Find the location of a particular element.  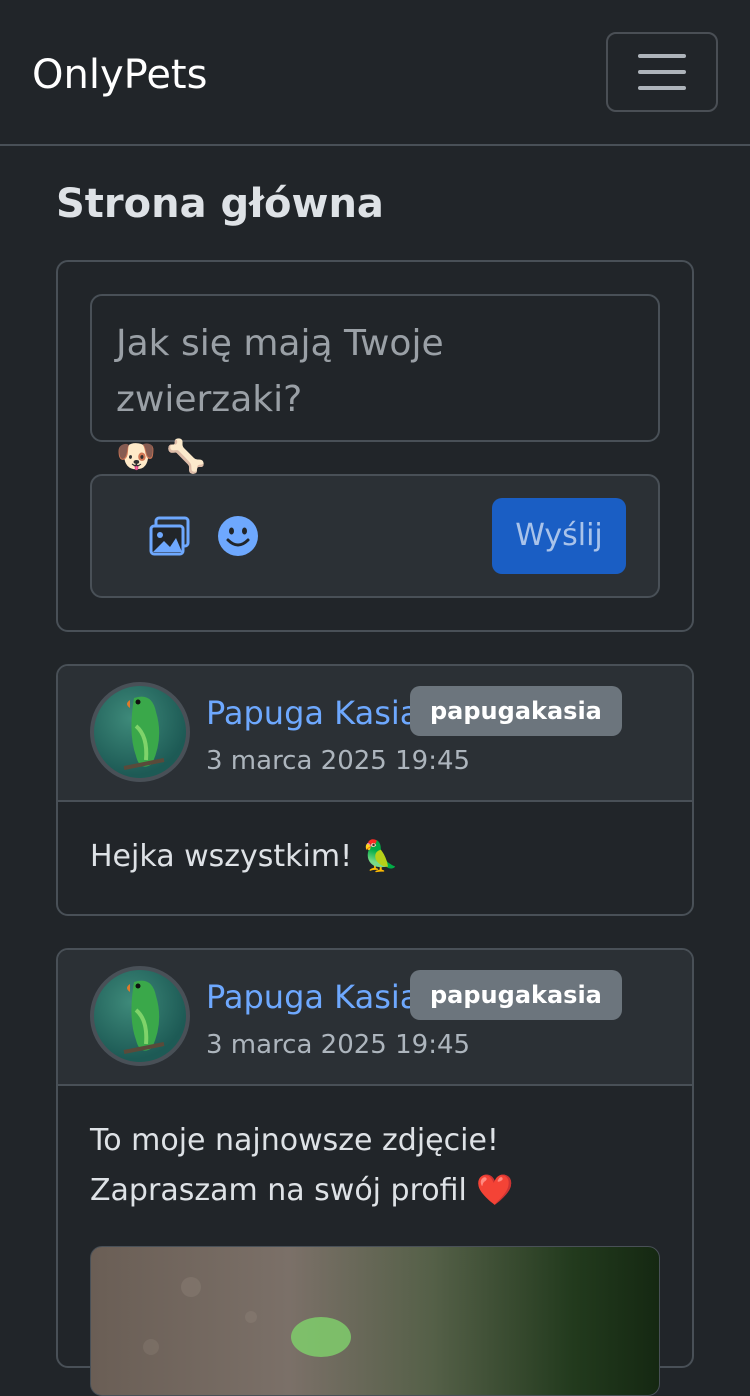

menu-toggle-button is located at coordinates (662, 72).